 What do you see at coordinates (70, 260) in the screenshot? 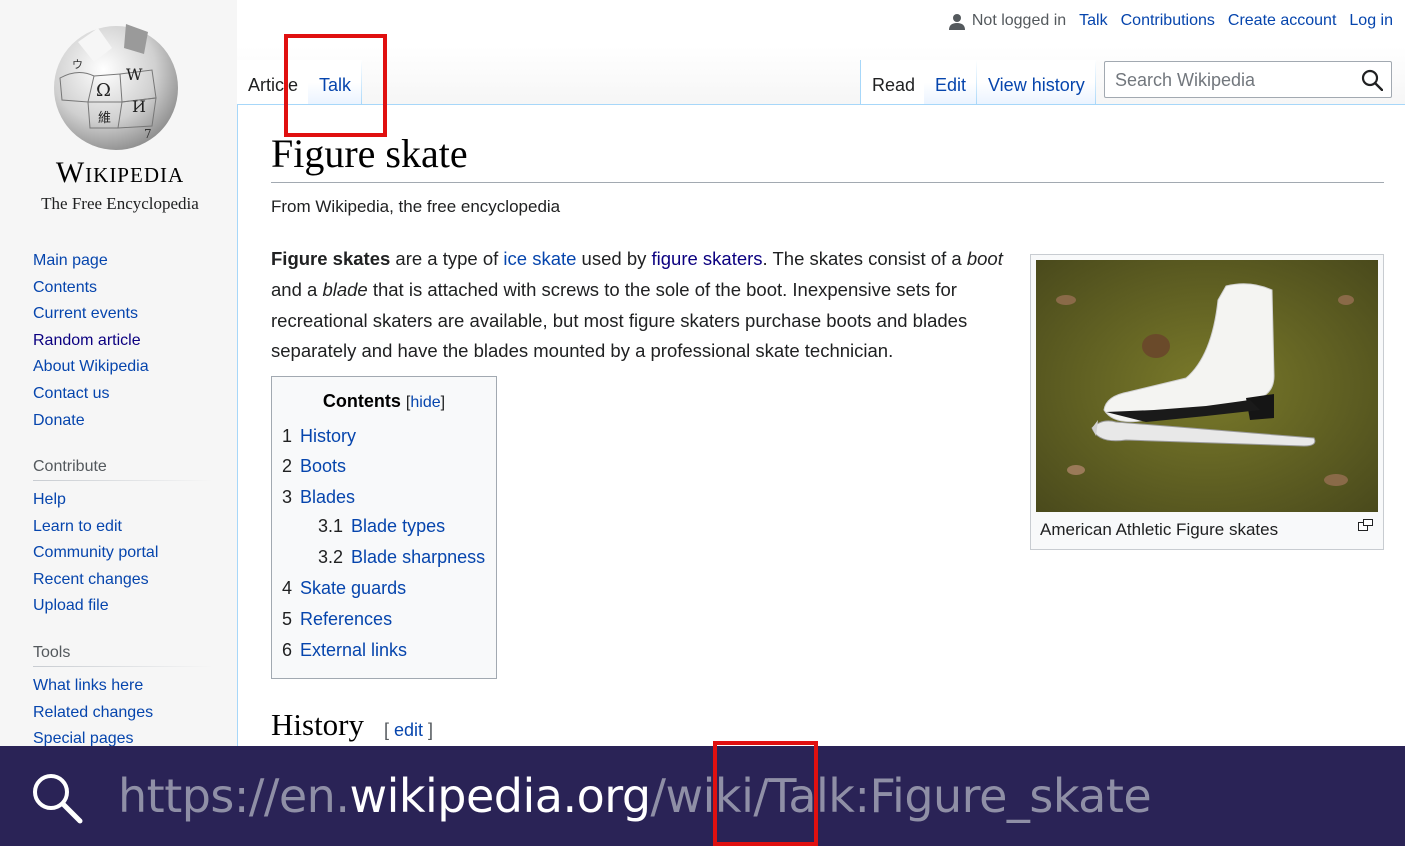
I see `sidebar-item-main-page: Main page` at bounding box center [70, 260].